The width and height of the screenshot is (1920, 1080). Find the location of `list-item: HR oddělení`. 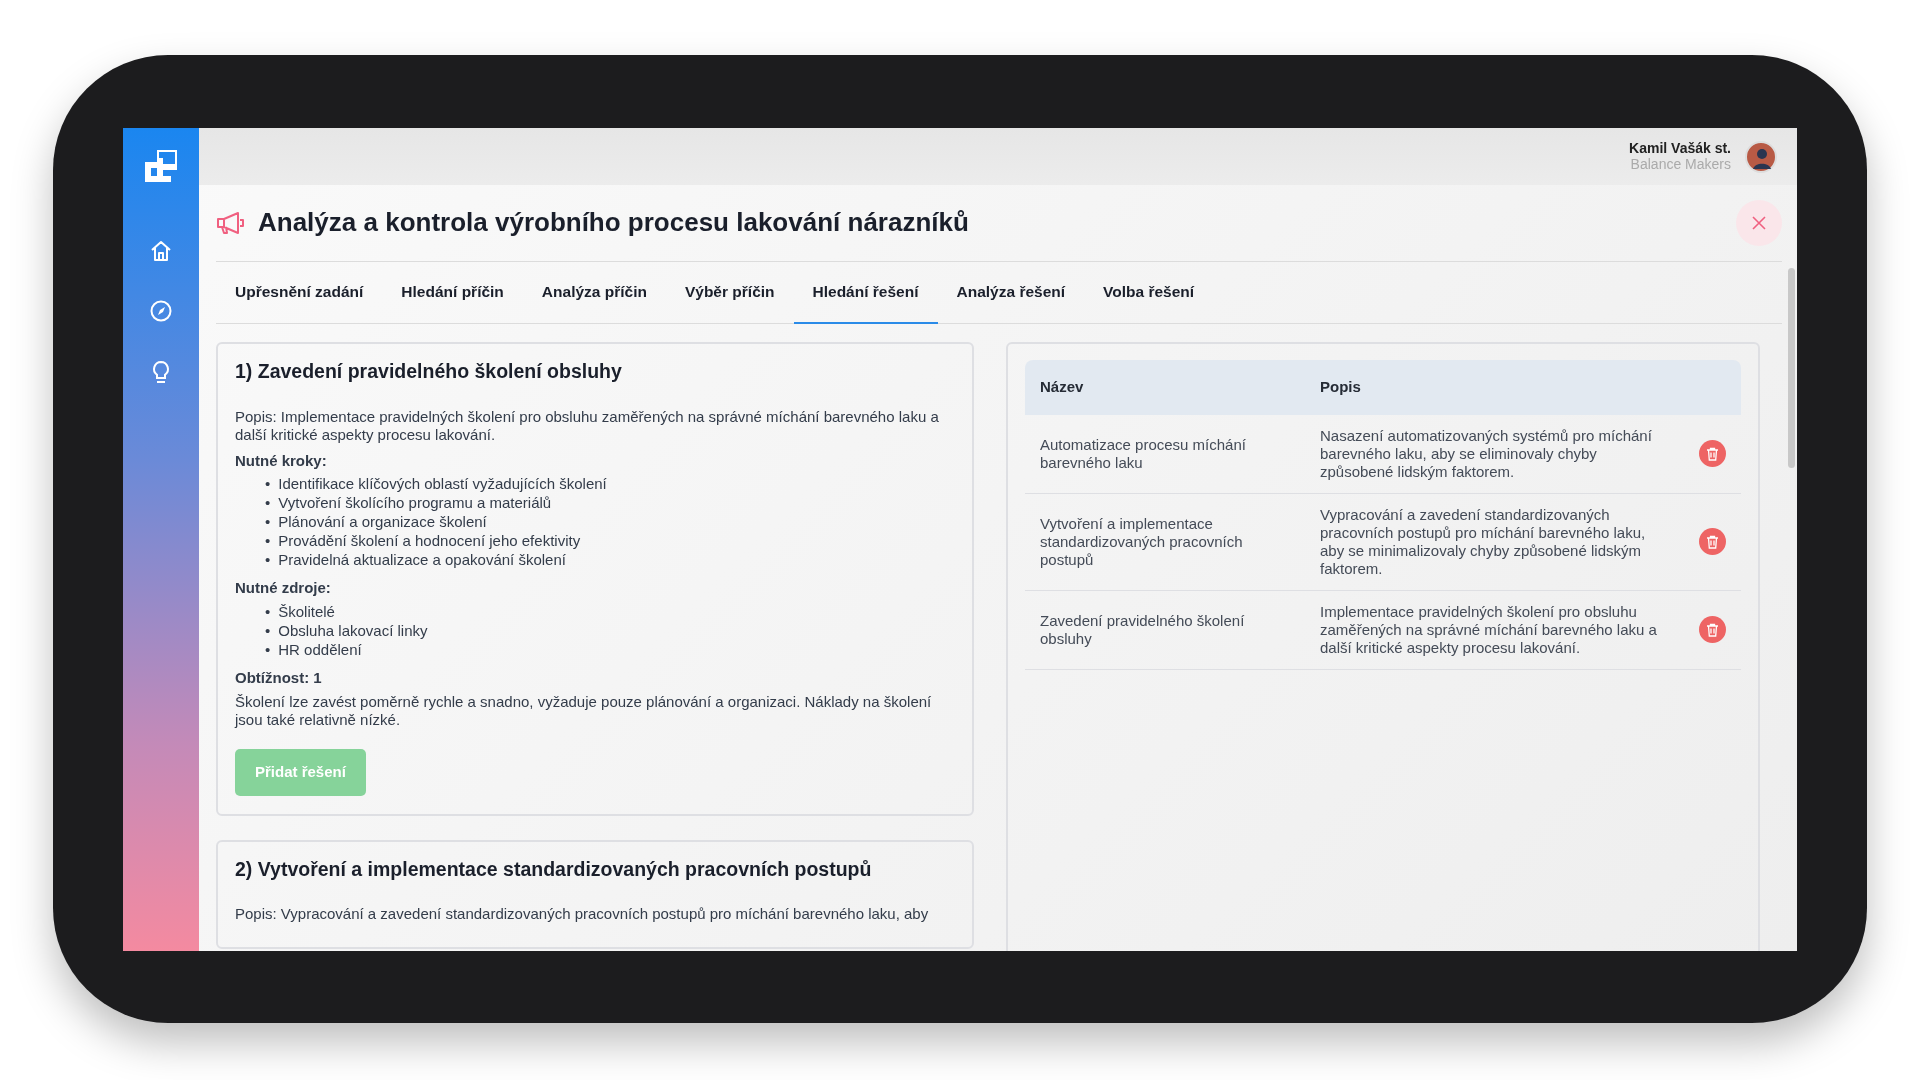

list-item: HR oddělení is located at coordinates (320, 649).